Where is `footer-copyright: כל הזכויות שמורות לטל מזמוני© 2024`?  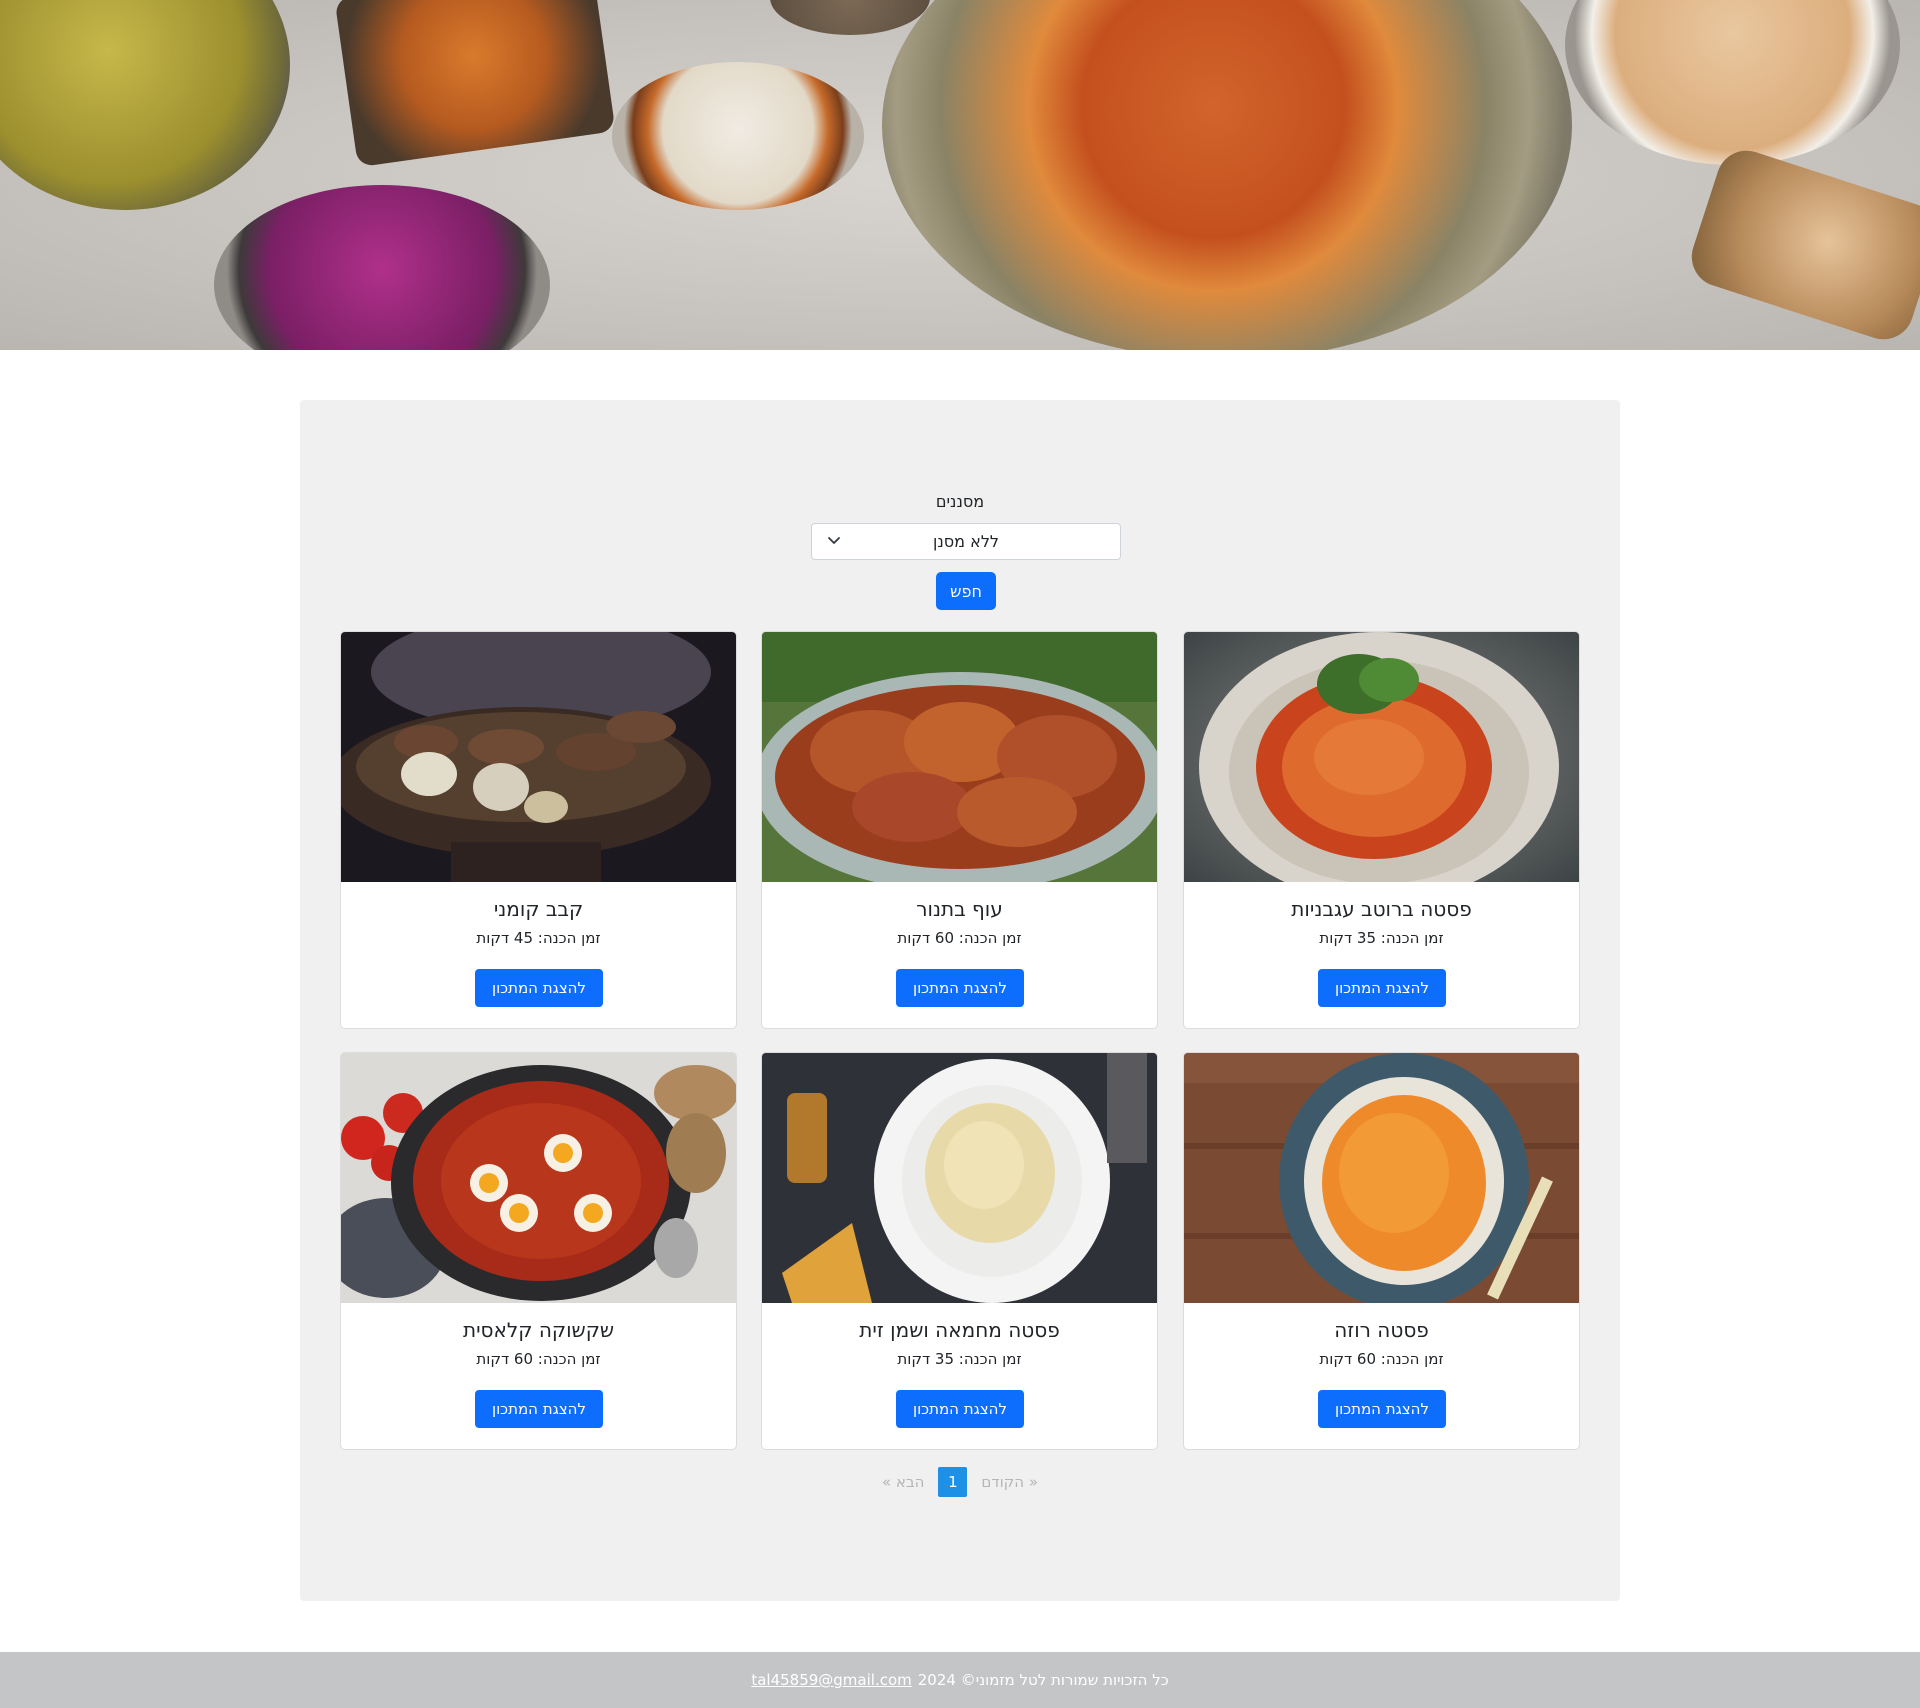 footer-copyright: כל הזכויות שמורות לטל מזמוני© 2024 is located at coordinates (1043, 1680).